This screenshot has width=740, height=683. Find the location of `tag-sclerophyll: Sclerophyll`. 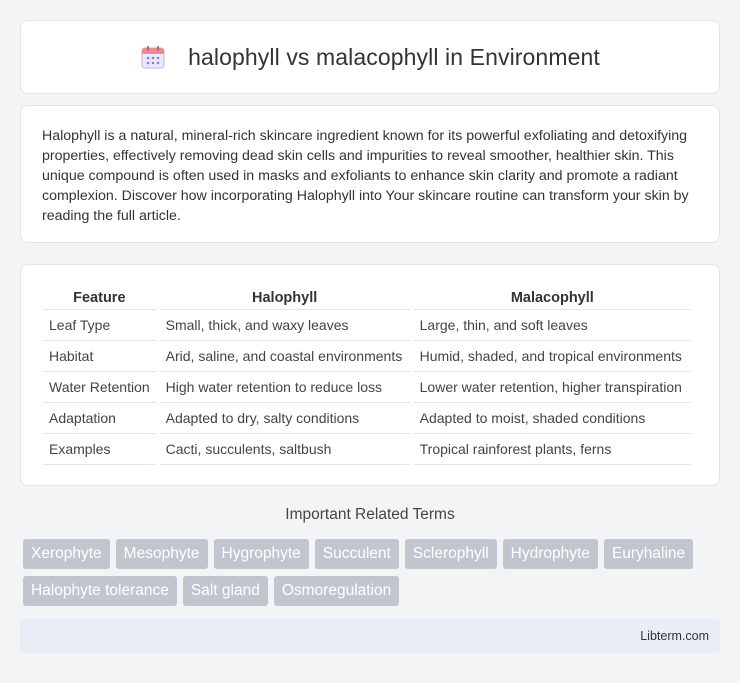

tag-sclerophyll: Sclerophyll is located at coordinates (450, 554).